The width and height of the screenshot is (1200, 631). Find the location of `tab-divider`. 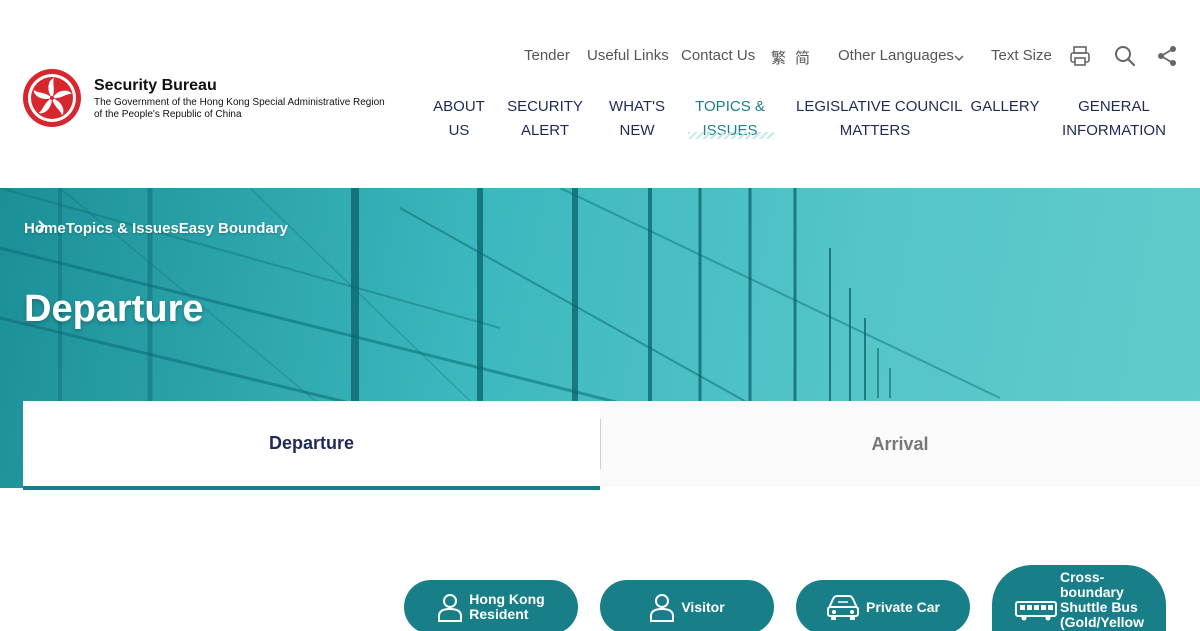

tab-divider is located at coordinates (600, 444).